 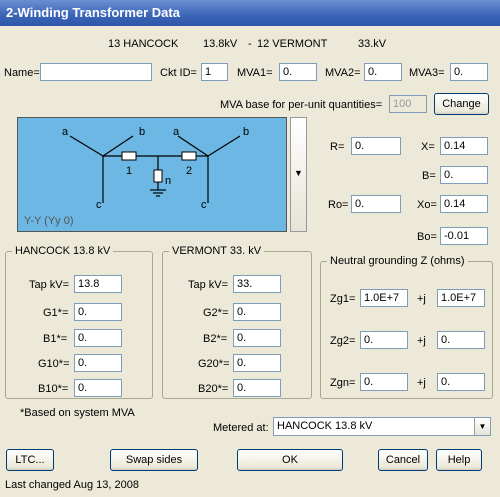 I want to click on ro-label: Ro=, so click(x=338, y=205).